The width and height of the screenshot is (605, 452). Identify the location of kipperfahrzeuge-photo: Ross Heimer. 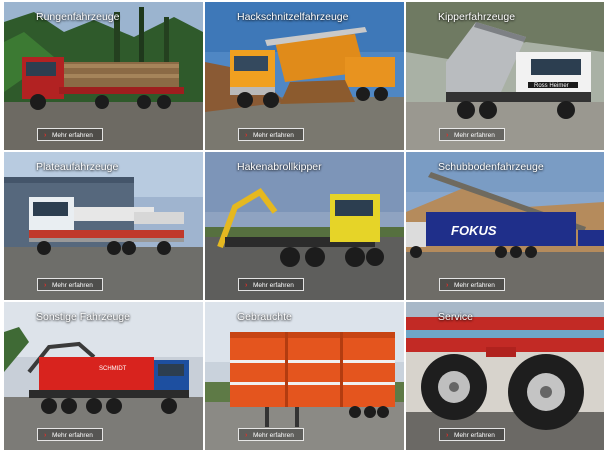
(505, 76).